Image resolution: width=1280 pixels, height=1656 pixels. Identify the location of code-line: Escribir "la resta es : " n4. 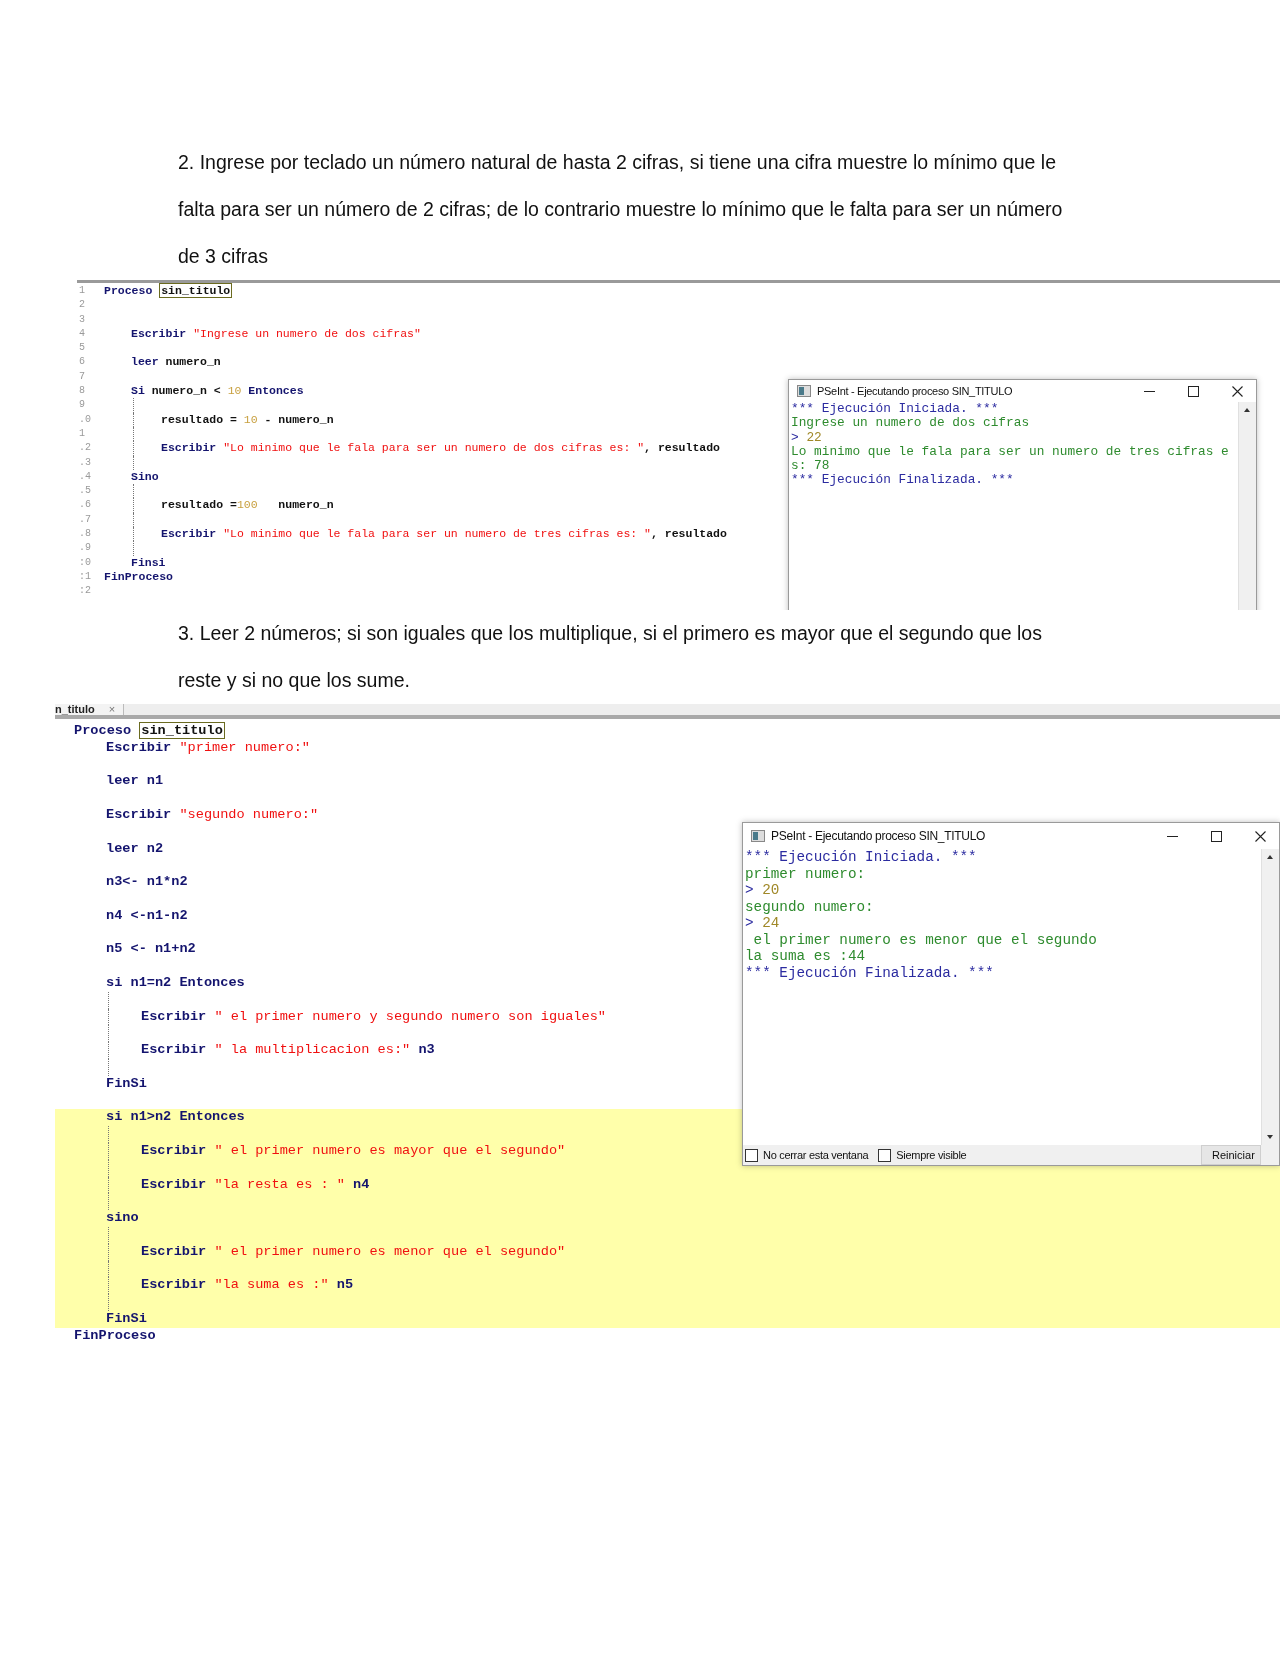
(255, 1185).